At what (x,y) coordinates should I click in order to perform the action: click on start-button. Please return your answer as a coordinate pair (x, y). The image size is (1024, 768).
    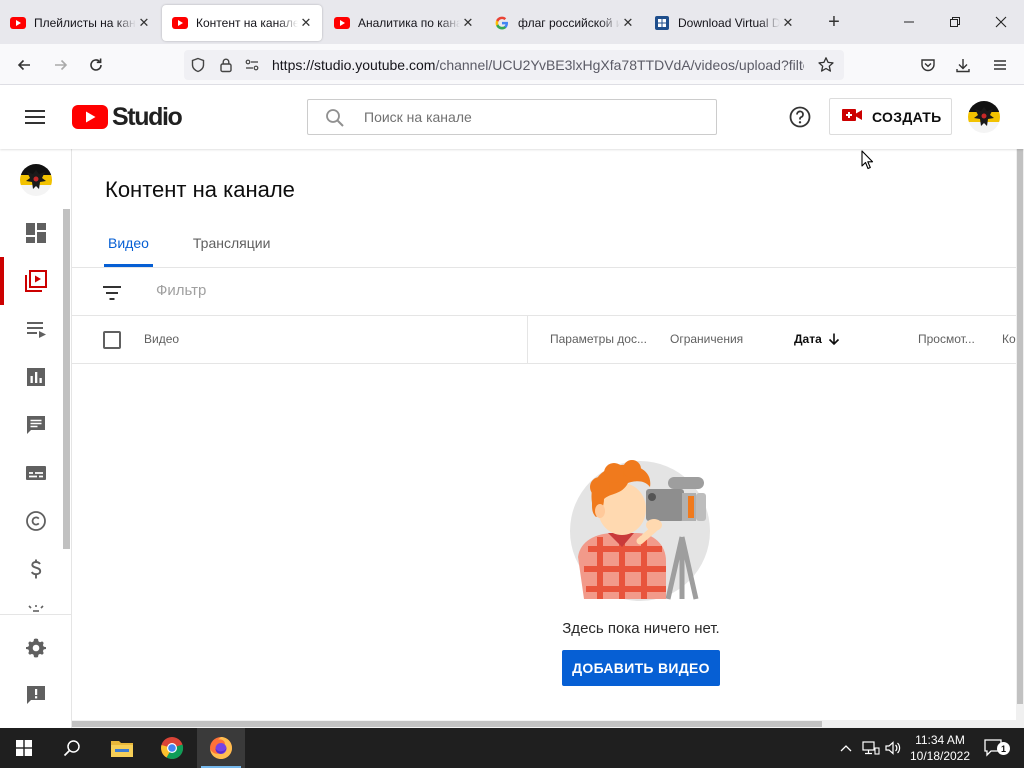
    Looking at the image, I should click on (24, 748).